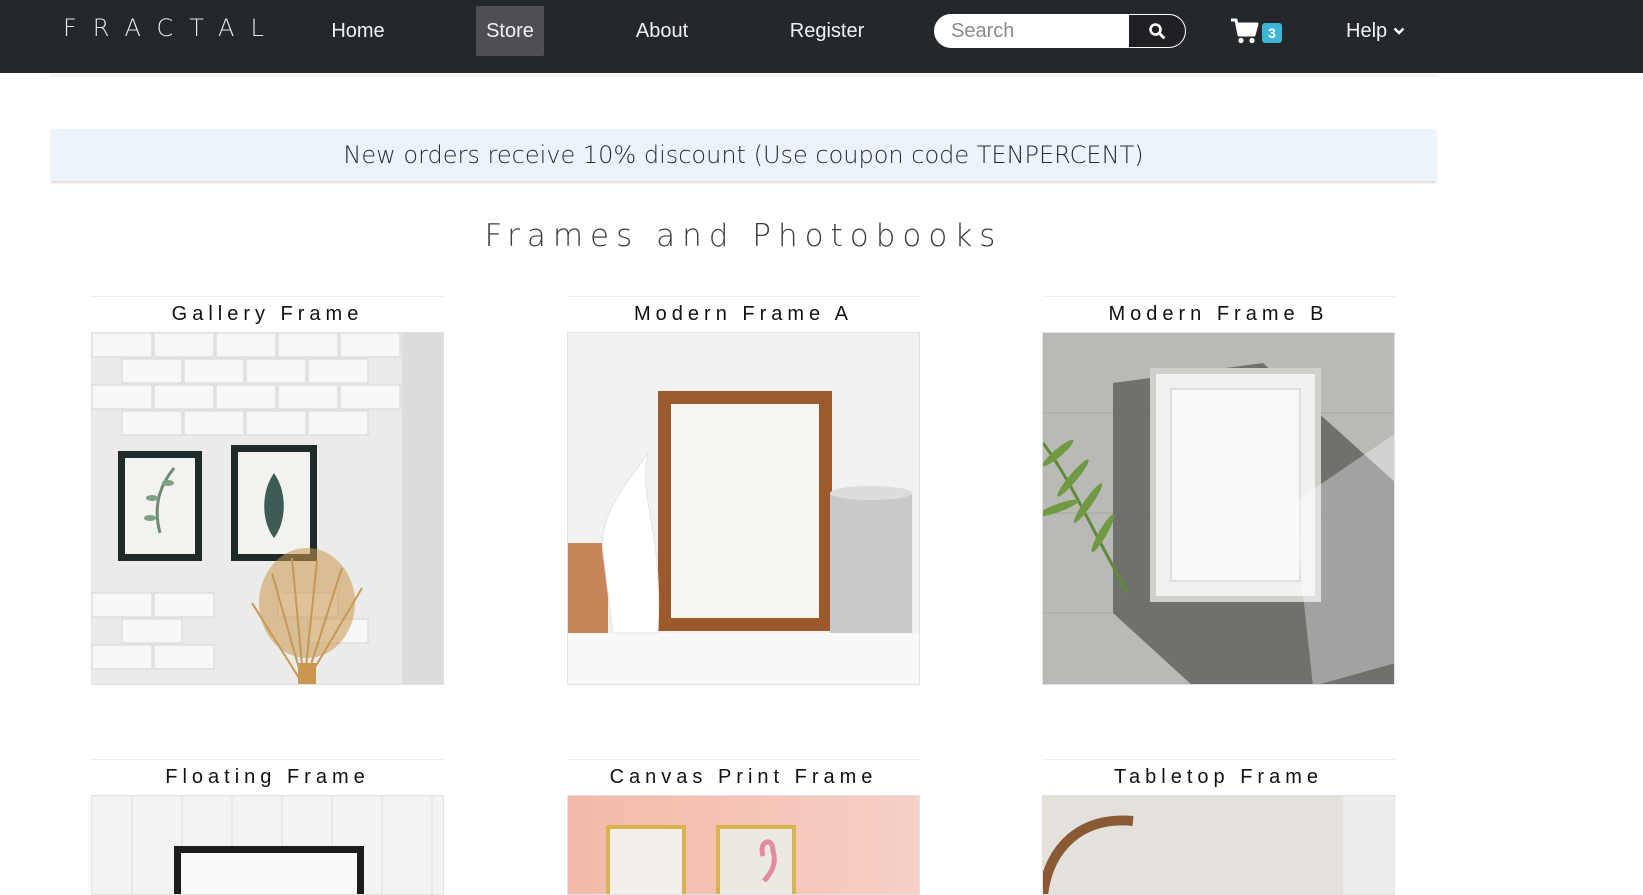 The image size is (1643, 895). What do you see at coordinates (662, 31) in the screenshot?
I see `nav-about: About` at bounding box center [662, 31].